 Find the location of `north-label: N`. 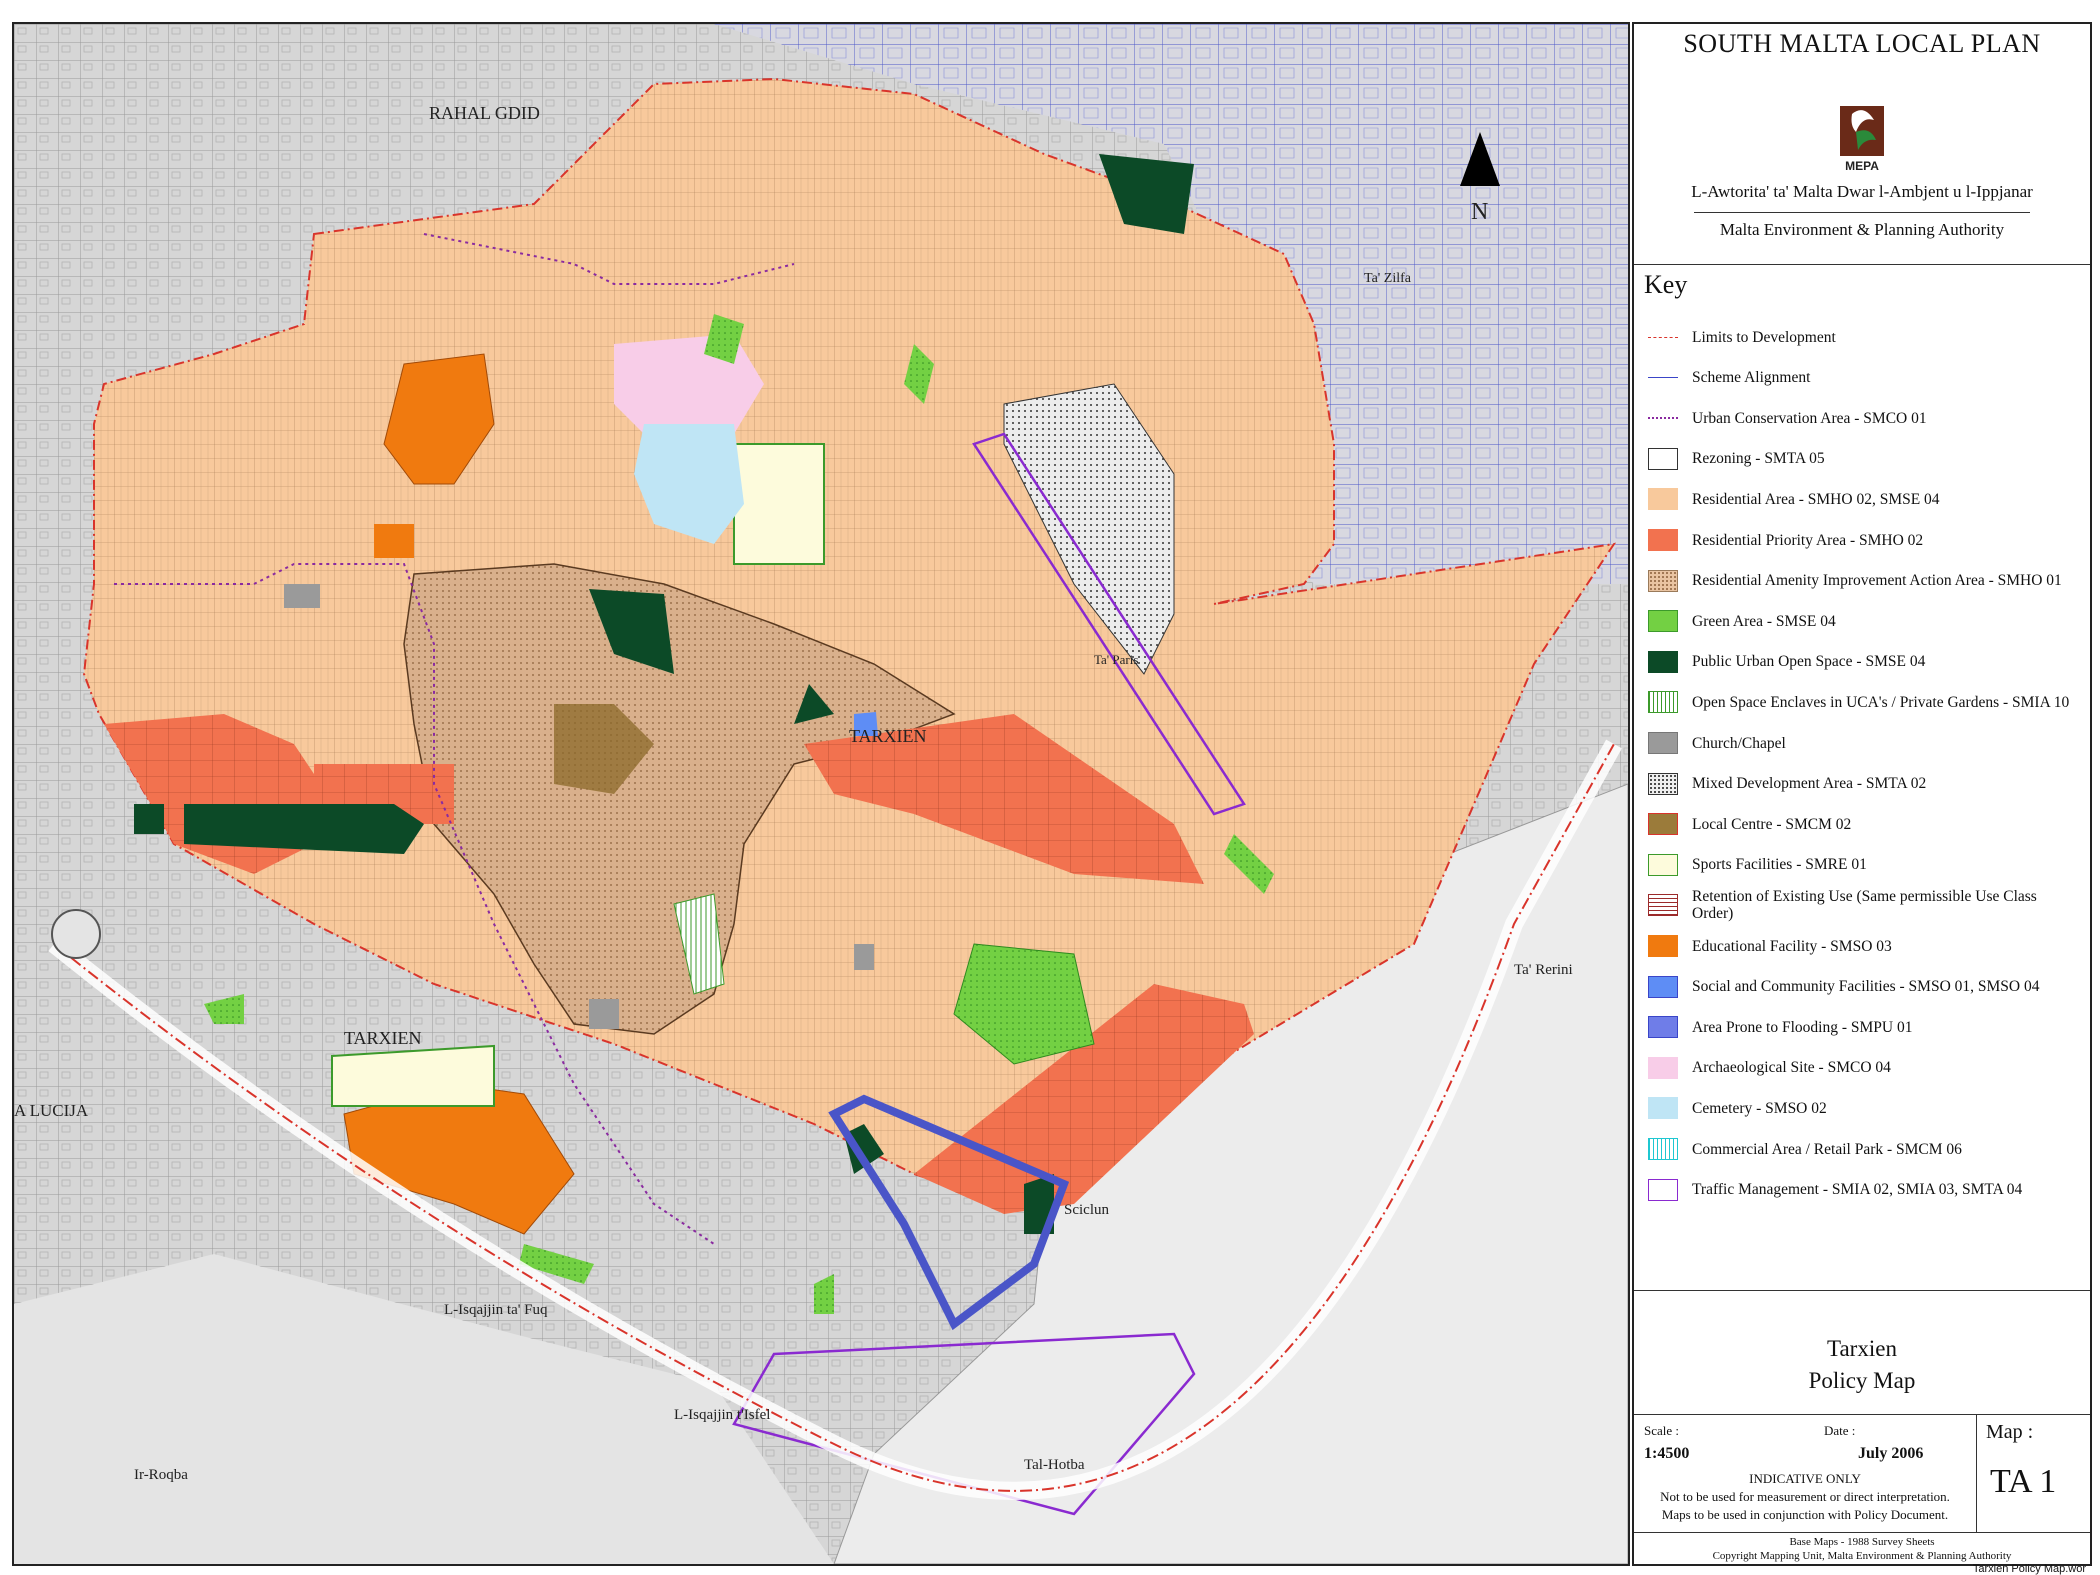

north-label: N is located at coordinates (1479, 212).